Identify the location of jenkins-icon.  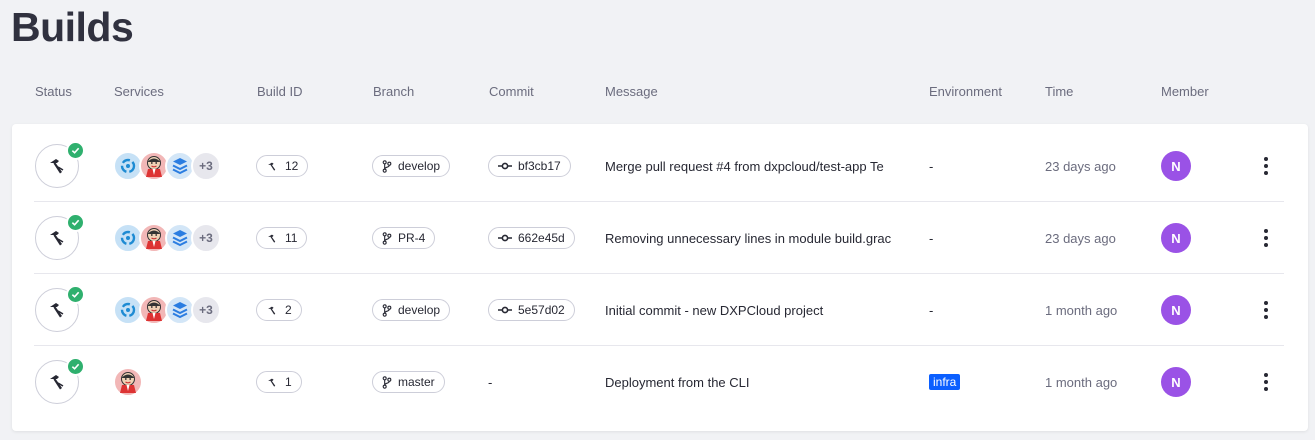
(128, 382).